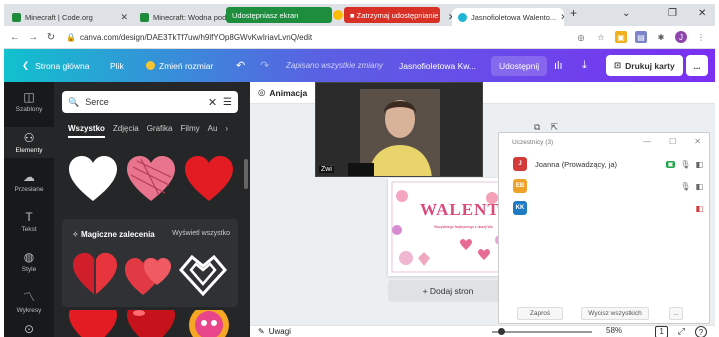 This screenshot has height=337, width=719. What do you see at coordinates (55, 65) in the screenshot?
I see `home-link: ❮ Strona główna` at bounding box center [55, 65].